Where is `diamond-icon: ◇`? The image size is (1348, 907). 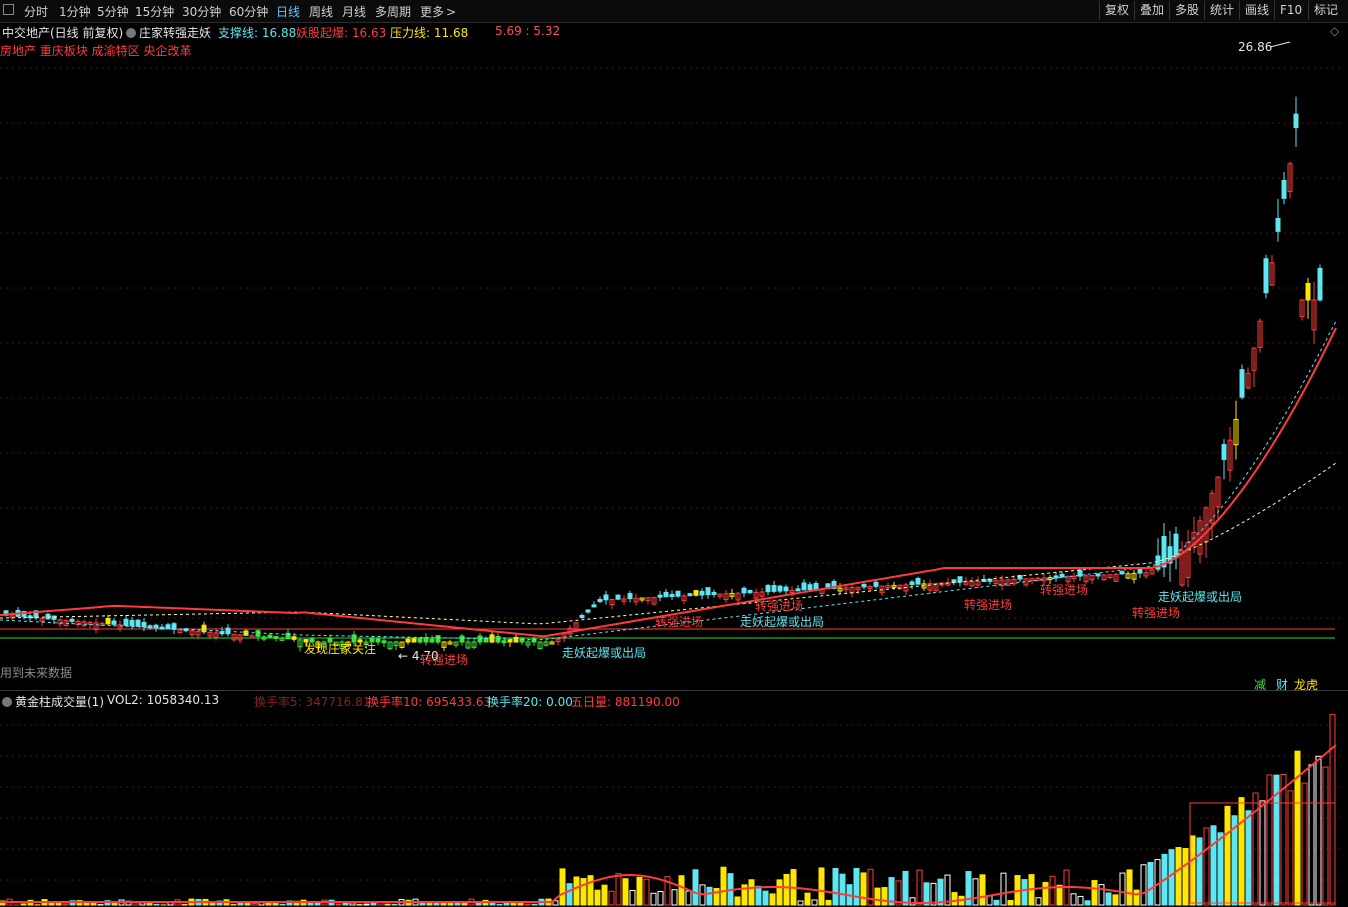 diamond-icon: ◇ is located at coordinates (1334, 31).